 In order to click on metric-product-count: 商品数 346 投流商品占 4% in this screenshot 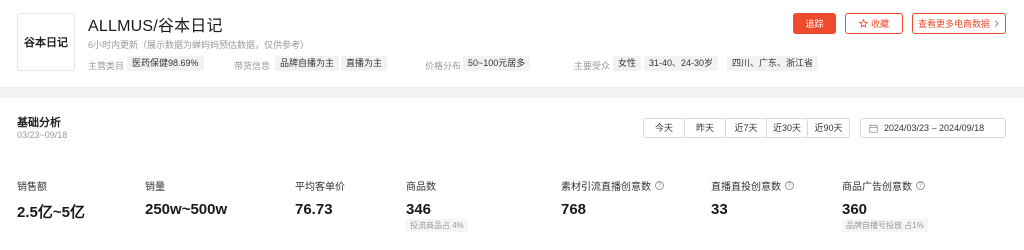, I will do `click(437, 205)`.